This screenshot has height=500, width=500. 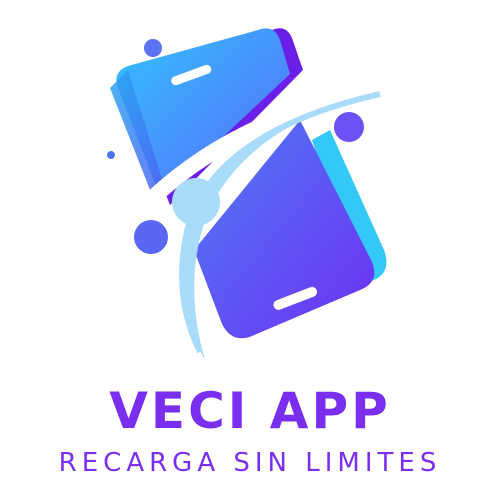 What do you see at coordinates (196, 202) in the screenshot?
I see `arc-hub` at bounding box center [196, 202].